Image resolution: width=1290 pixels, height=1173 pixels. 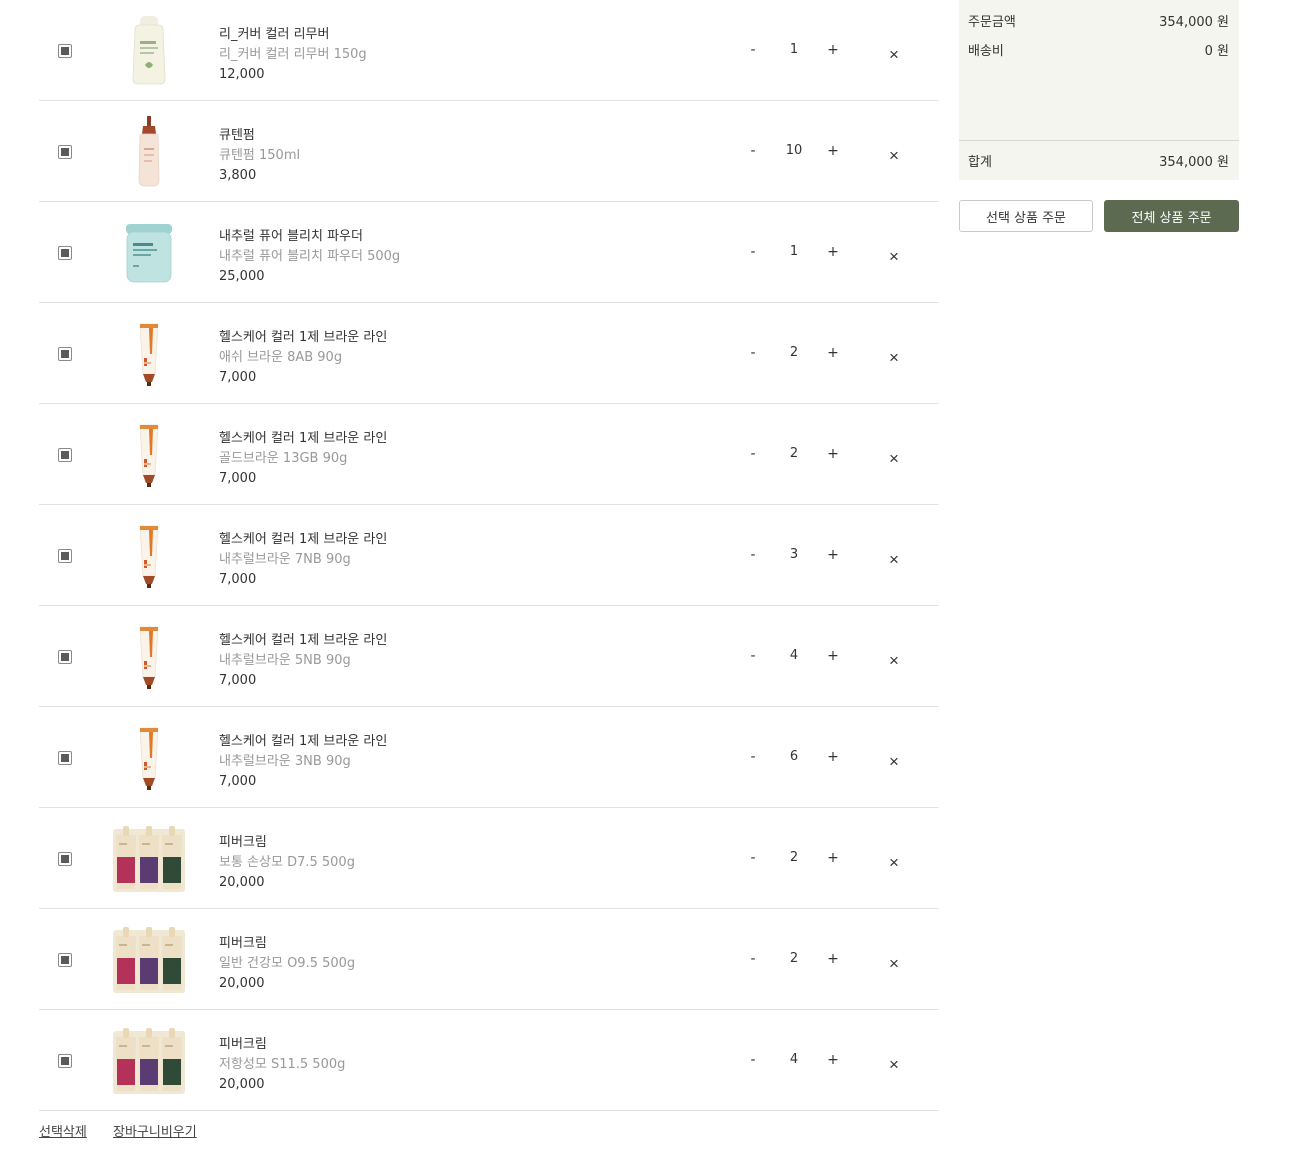 What do you see at coordinates (1098, 160) in the screenshot?
I see `total-row: 합계 354,000 원` at bounding box center [1098, 160].